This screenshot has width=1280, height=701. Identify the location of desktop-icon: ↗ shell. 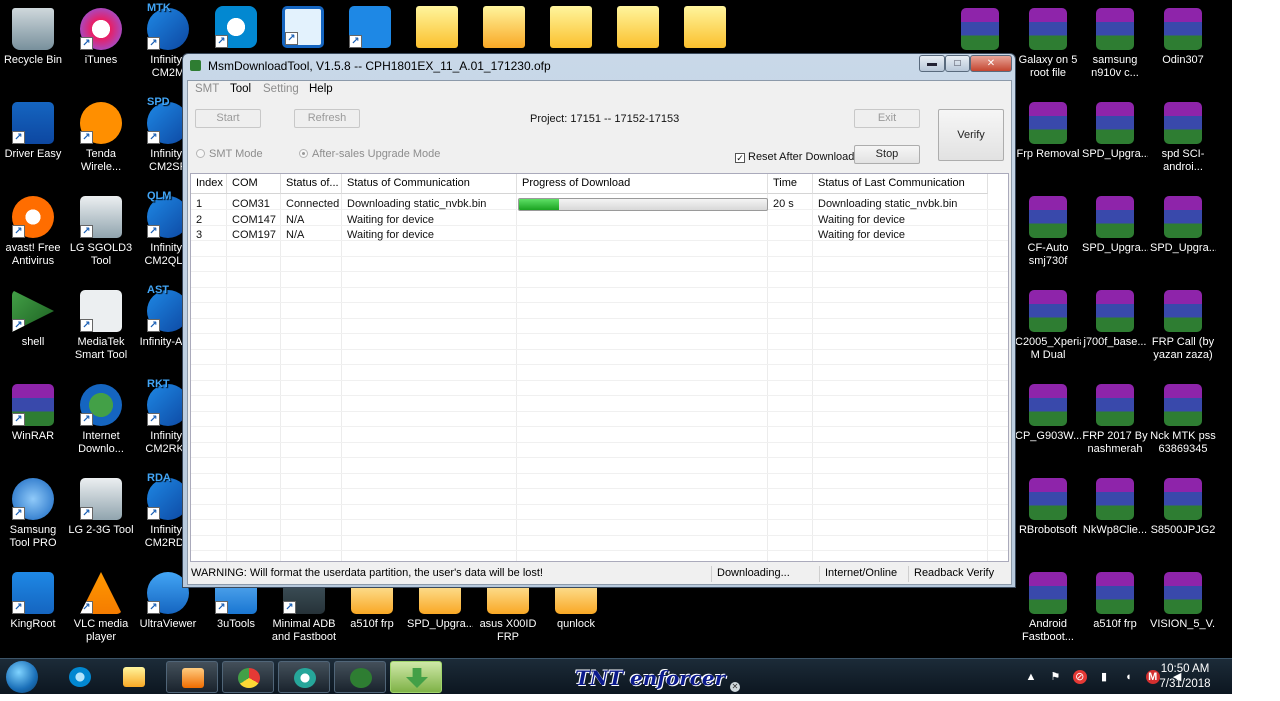
(33, 319).